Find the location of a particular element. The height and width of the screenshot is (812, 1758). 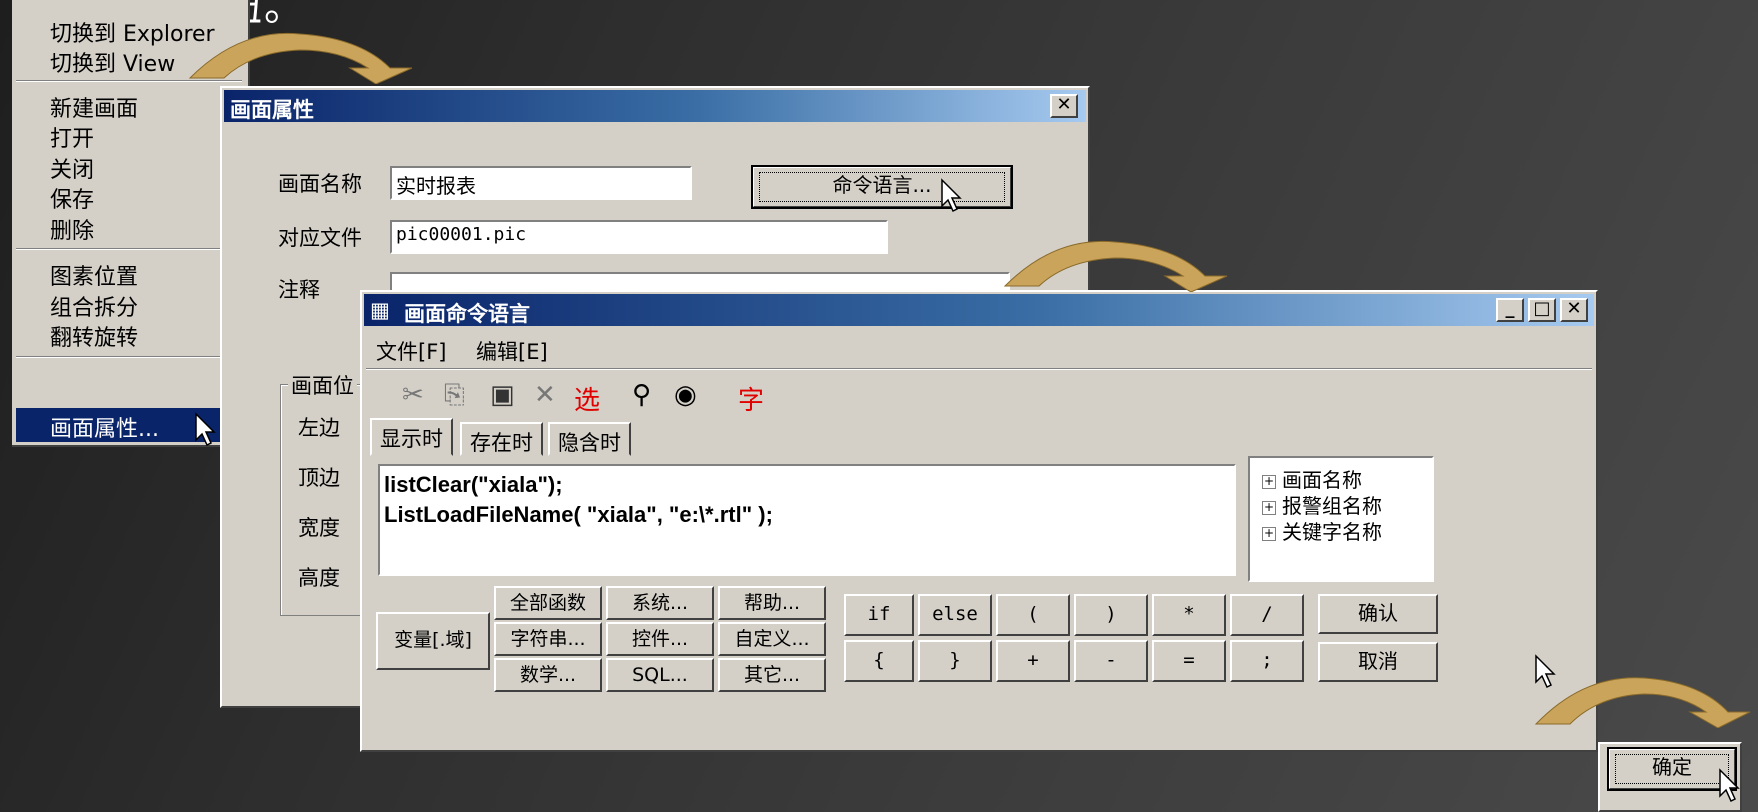

file-label: 对应文件 is located at coordinates (320, 238).